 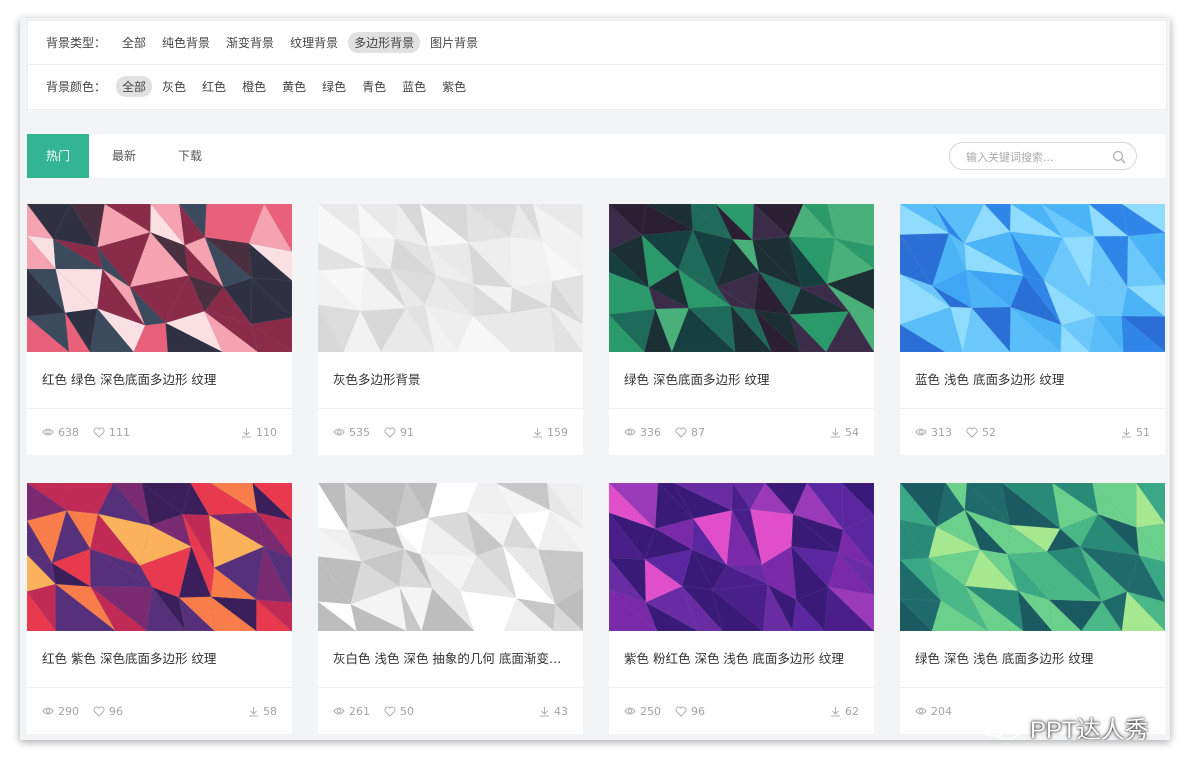 I want to click on like-count: 87, so click(x=690, y=432).